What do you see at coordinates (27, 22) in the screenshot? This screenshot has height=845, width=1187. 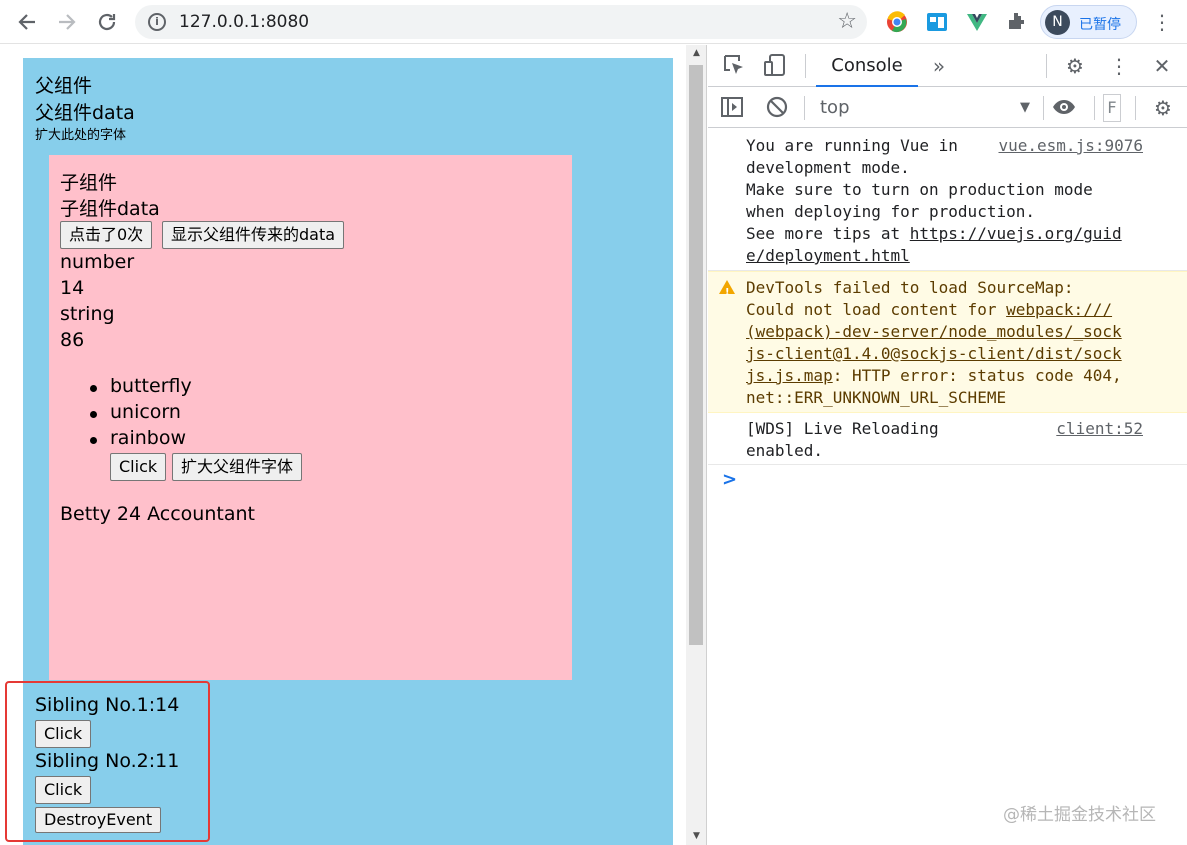 I see `back-arrow-icon` at bounding box center [27, 22].